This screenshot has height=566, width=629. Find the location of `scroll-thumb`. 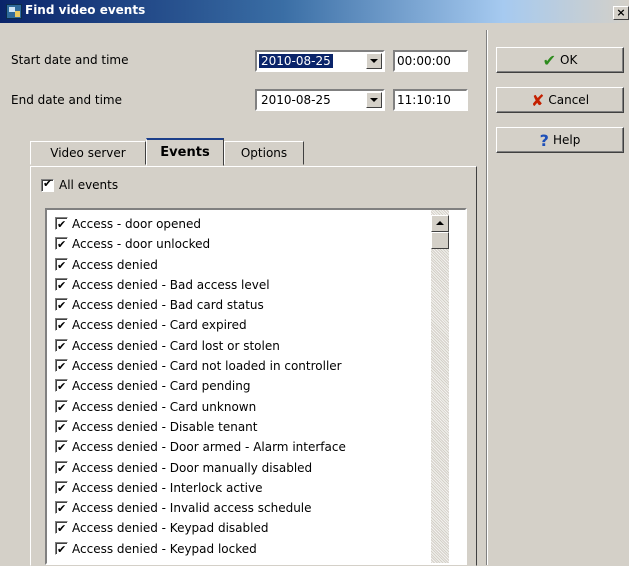

scroll-thumb is located at coordinates (440, 240).